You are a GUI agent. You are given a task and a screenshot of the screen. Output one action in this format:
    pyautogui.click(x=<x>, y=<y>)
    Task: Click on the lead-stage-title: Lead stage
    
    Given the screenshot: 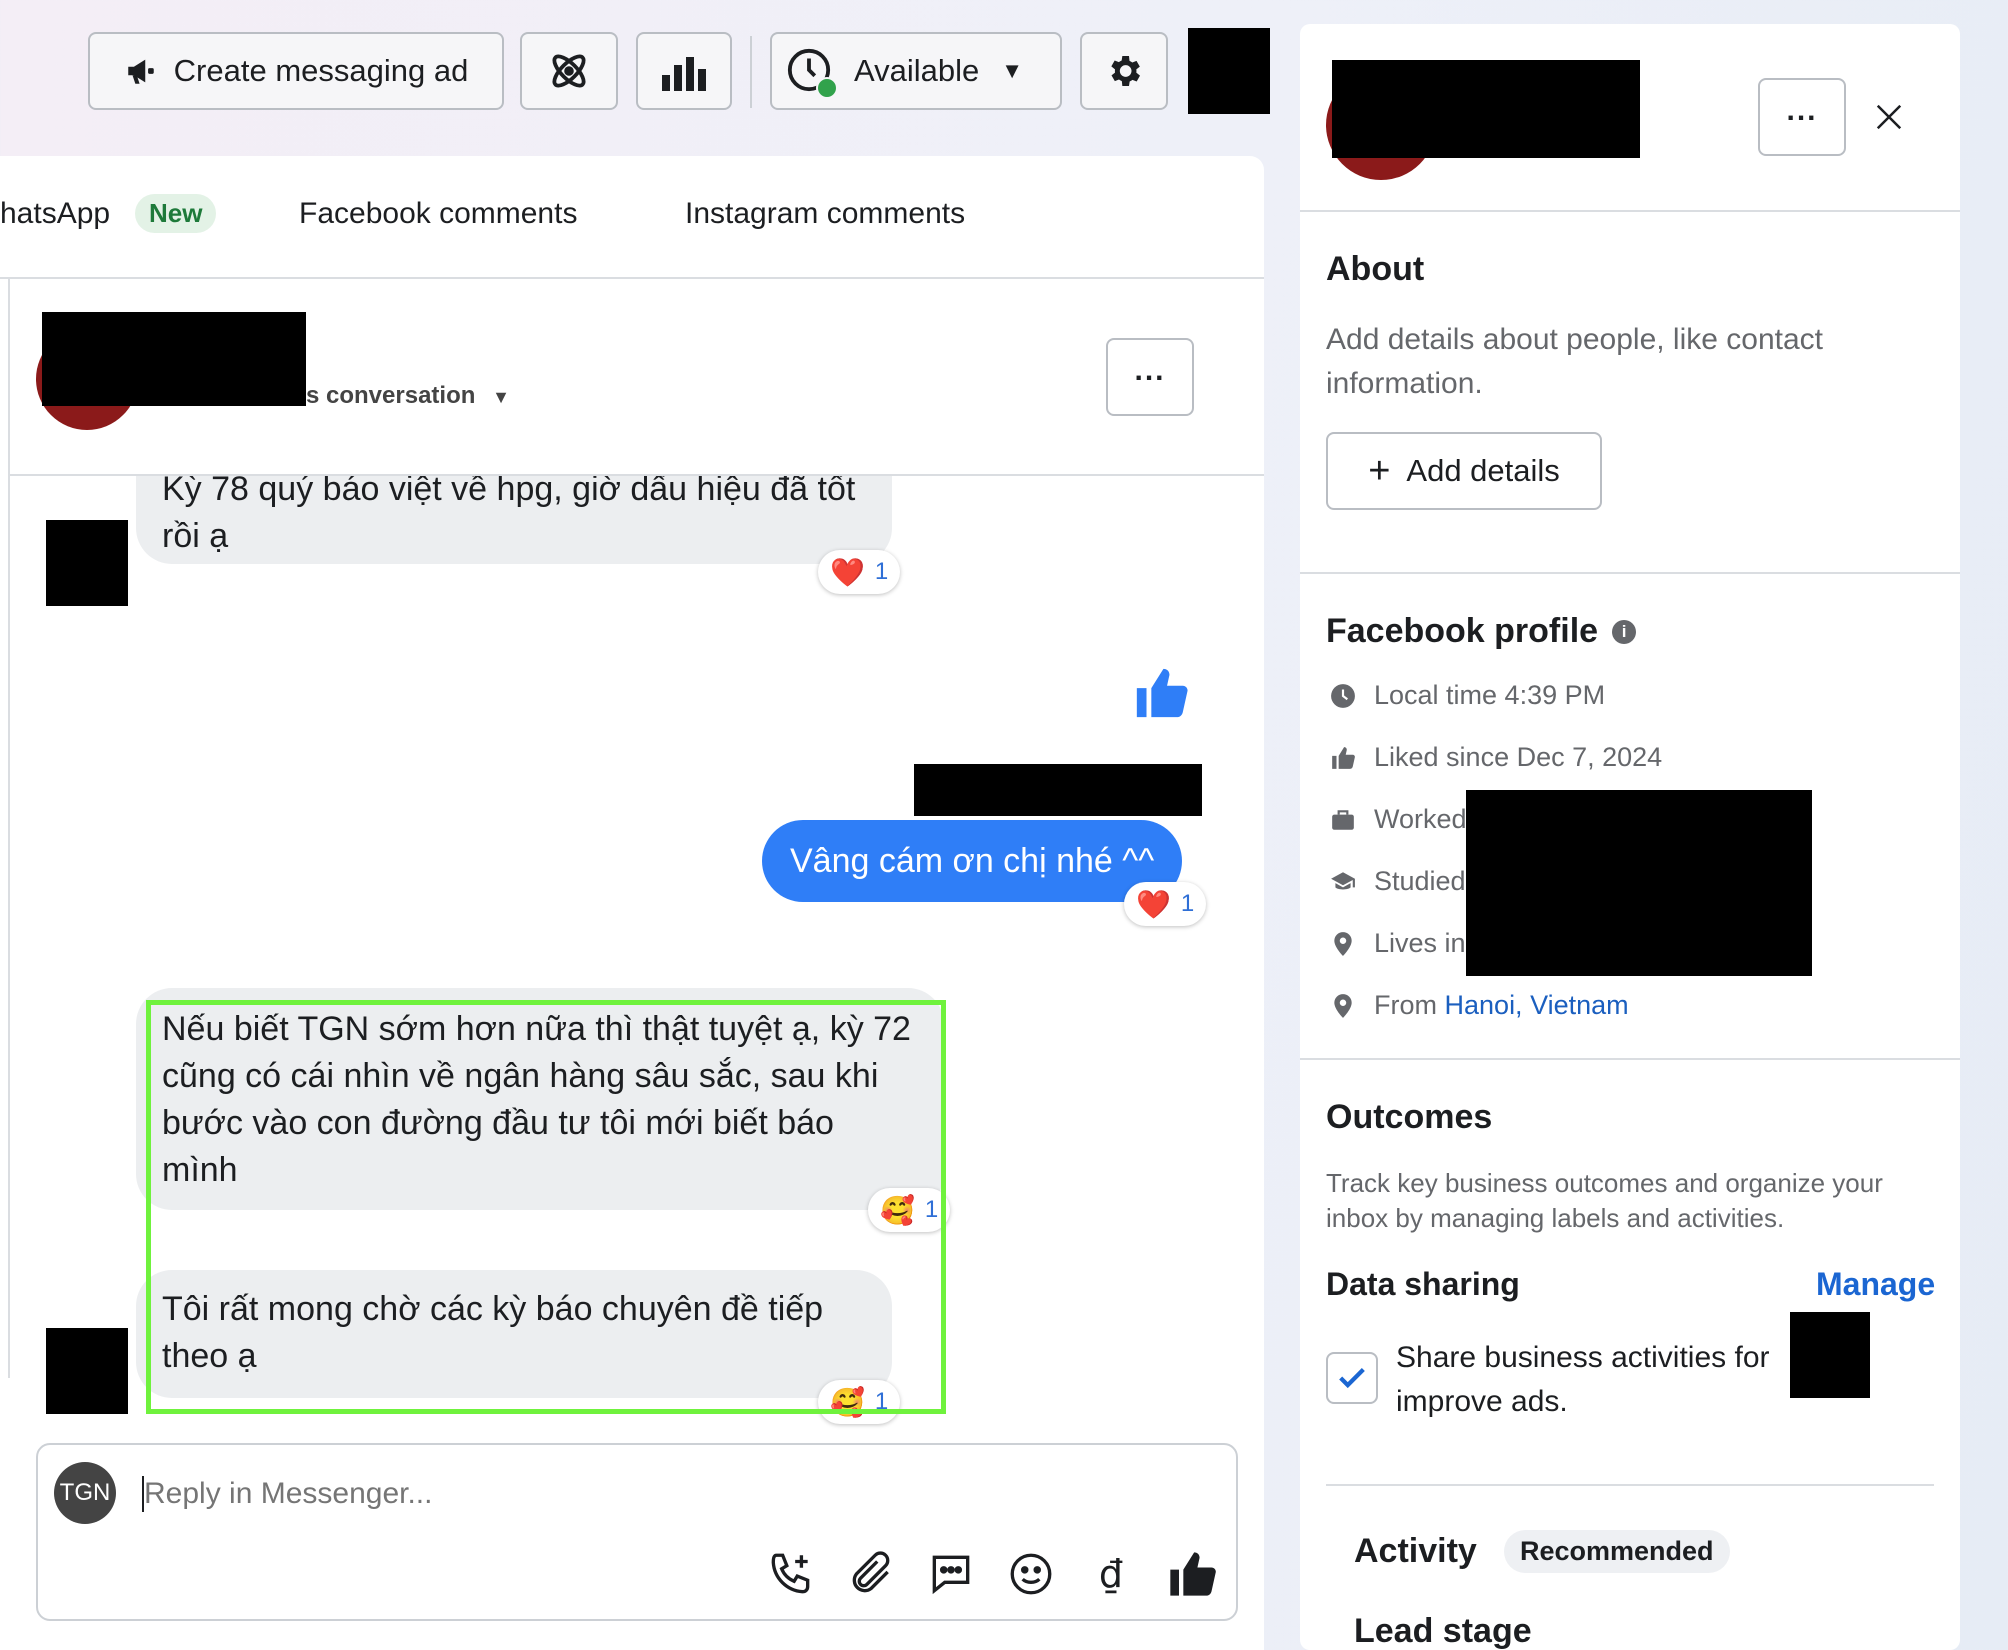 What is the action you would take?
    pyautogui.click(x=1443, y=1631)
    